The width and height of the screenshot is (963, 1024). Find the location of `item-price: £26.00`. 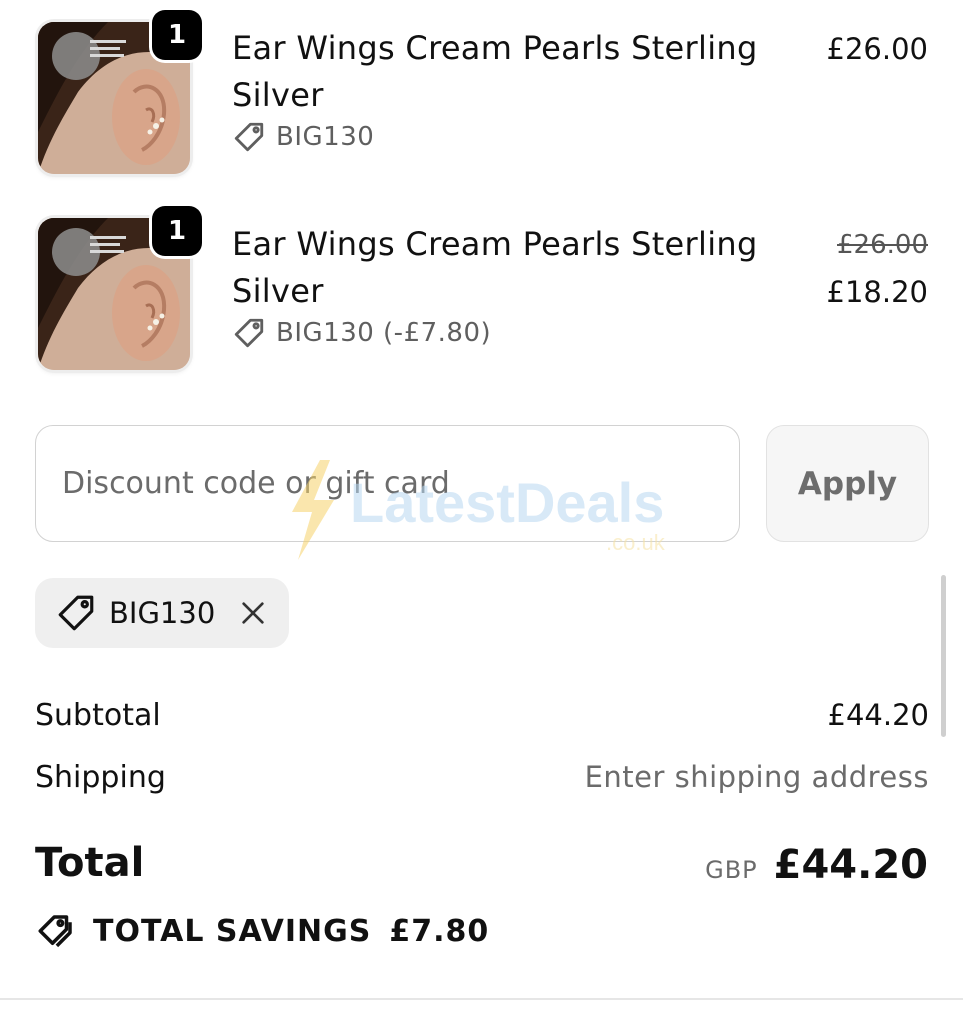

item-price: £26.00 is located at coordinates (877, 49).